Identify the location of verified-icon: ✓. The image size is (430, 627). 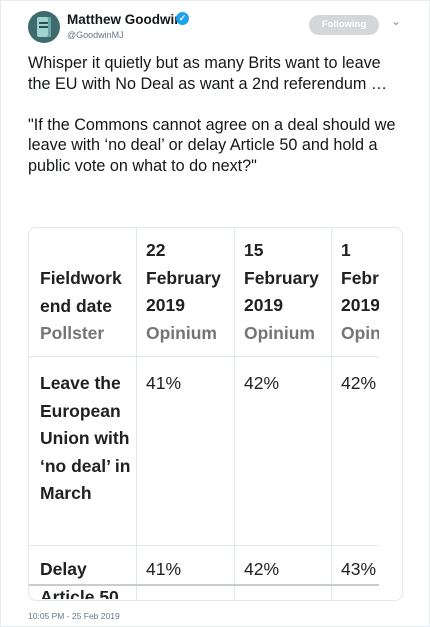
(182, 18).